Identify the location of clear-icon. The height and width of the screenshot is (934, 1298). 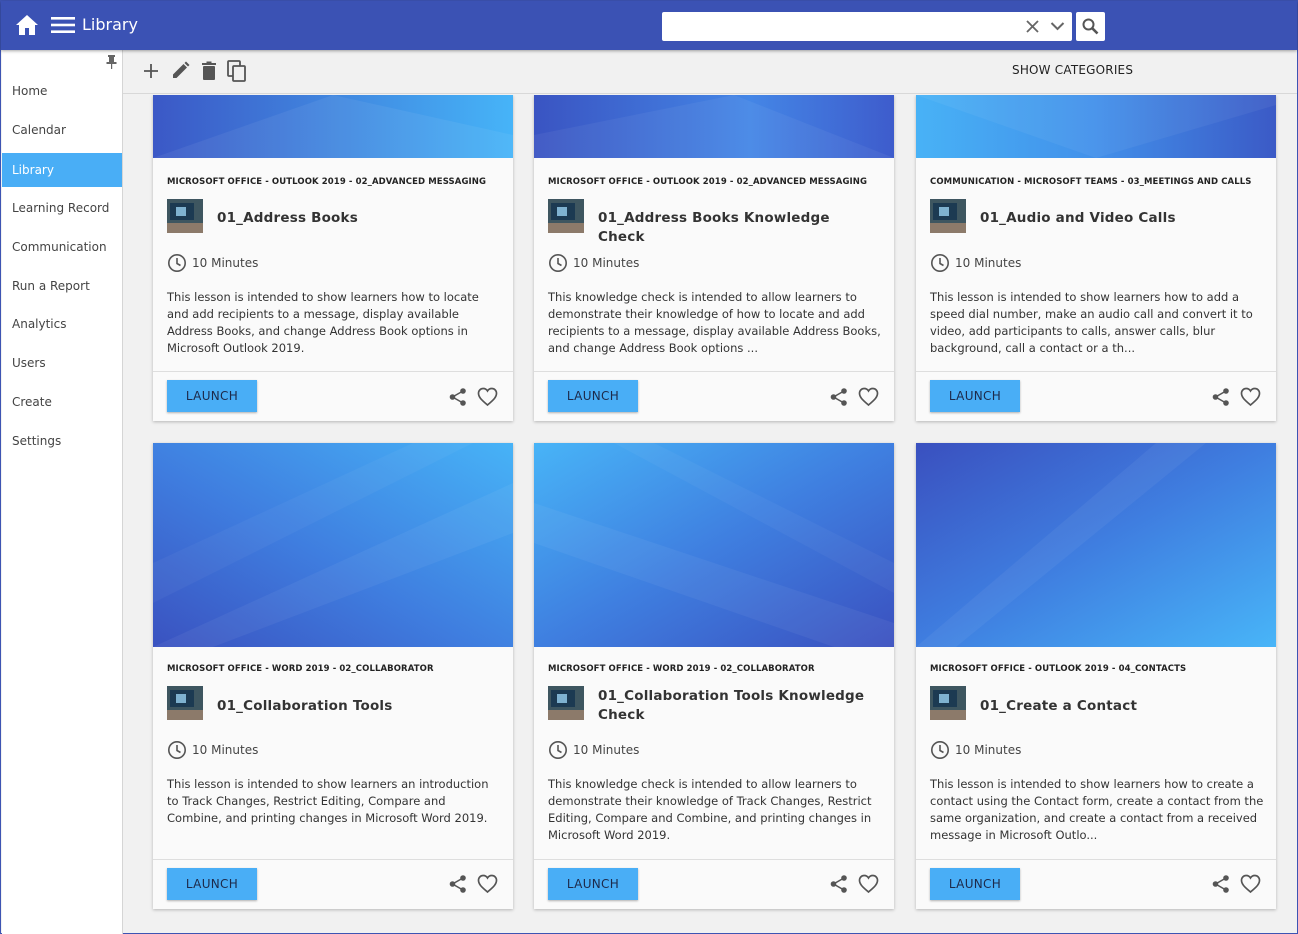
(1032, 26).